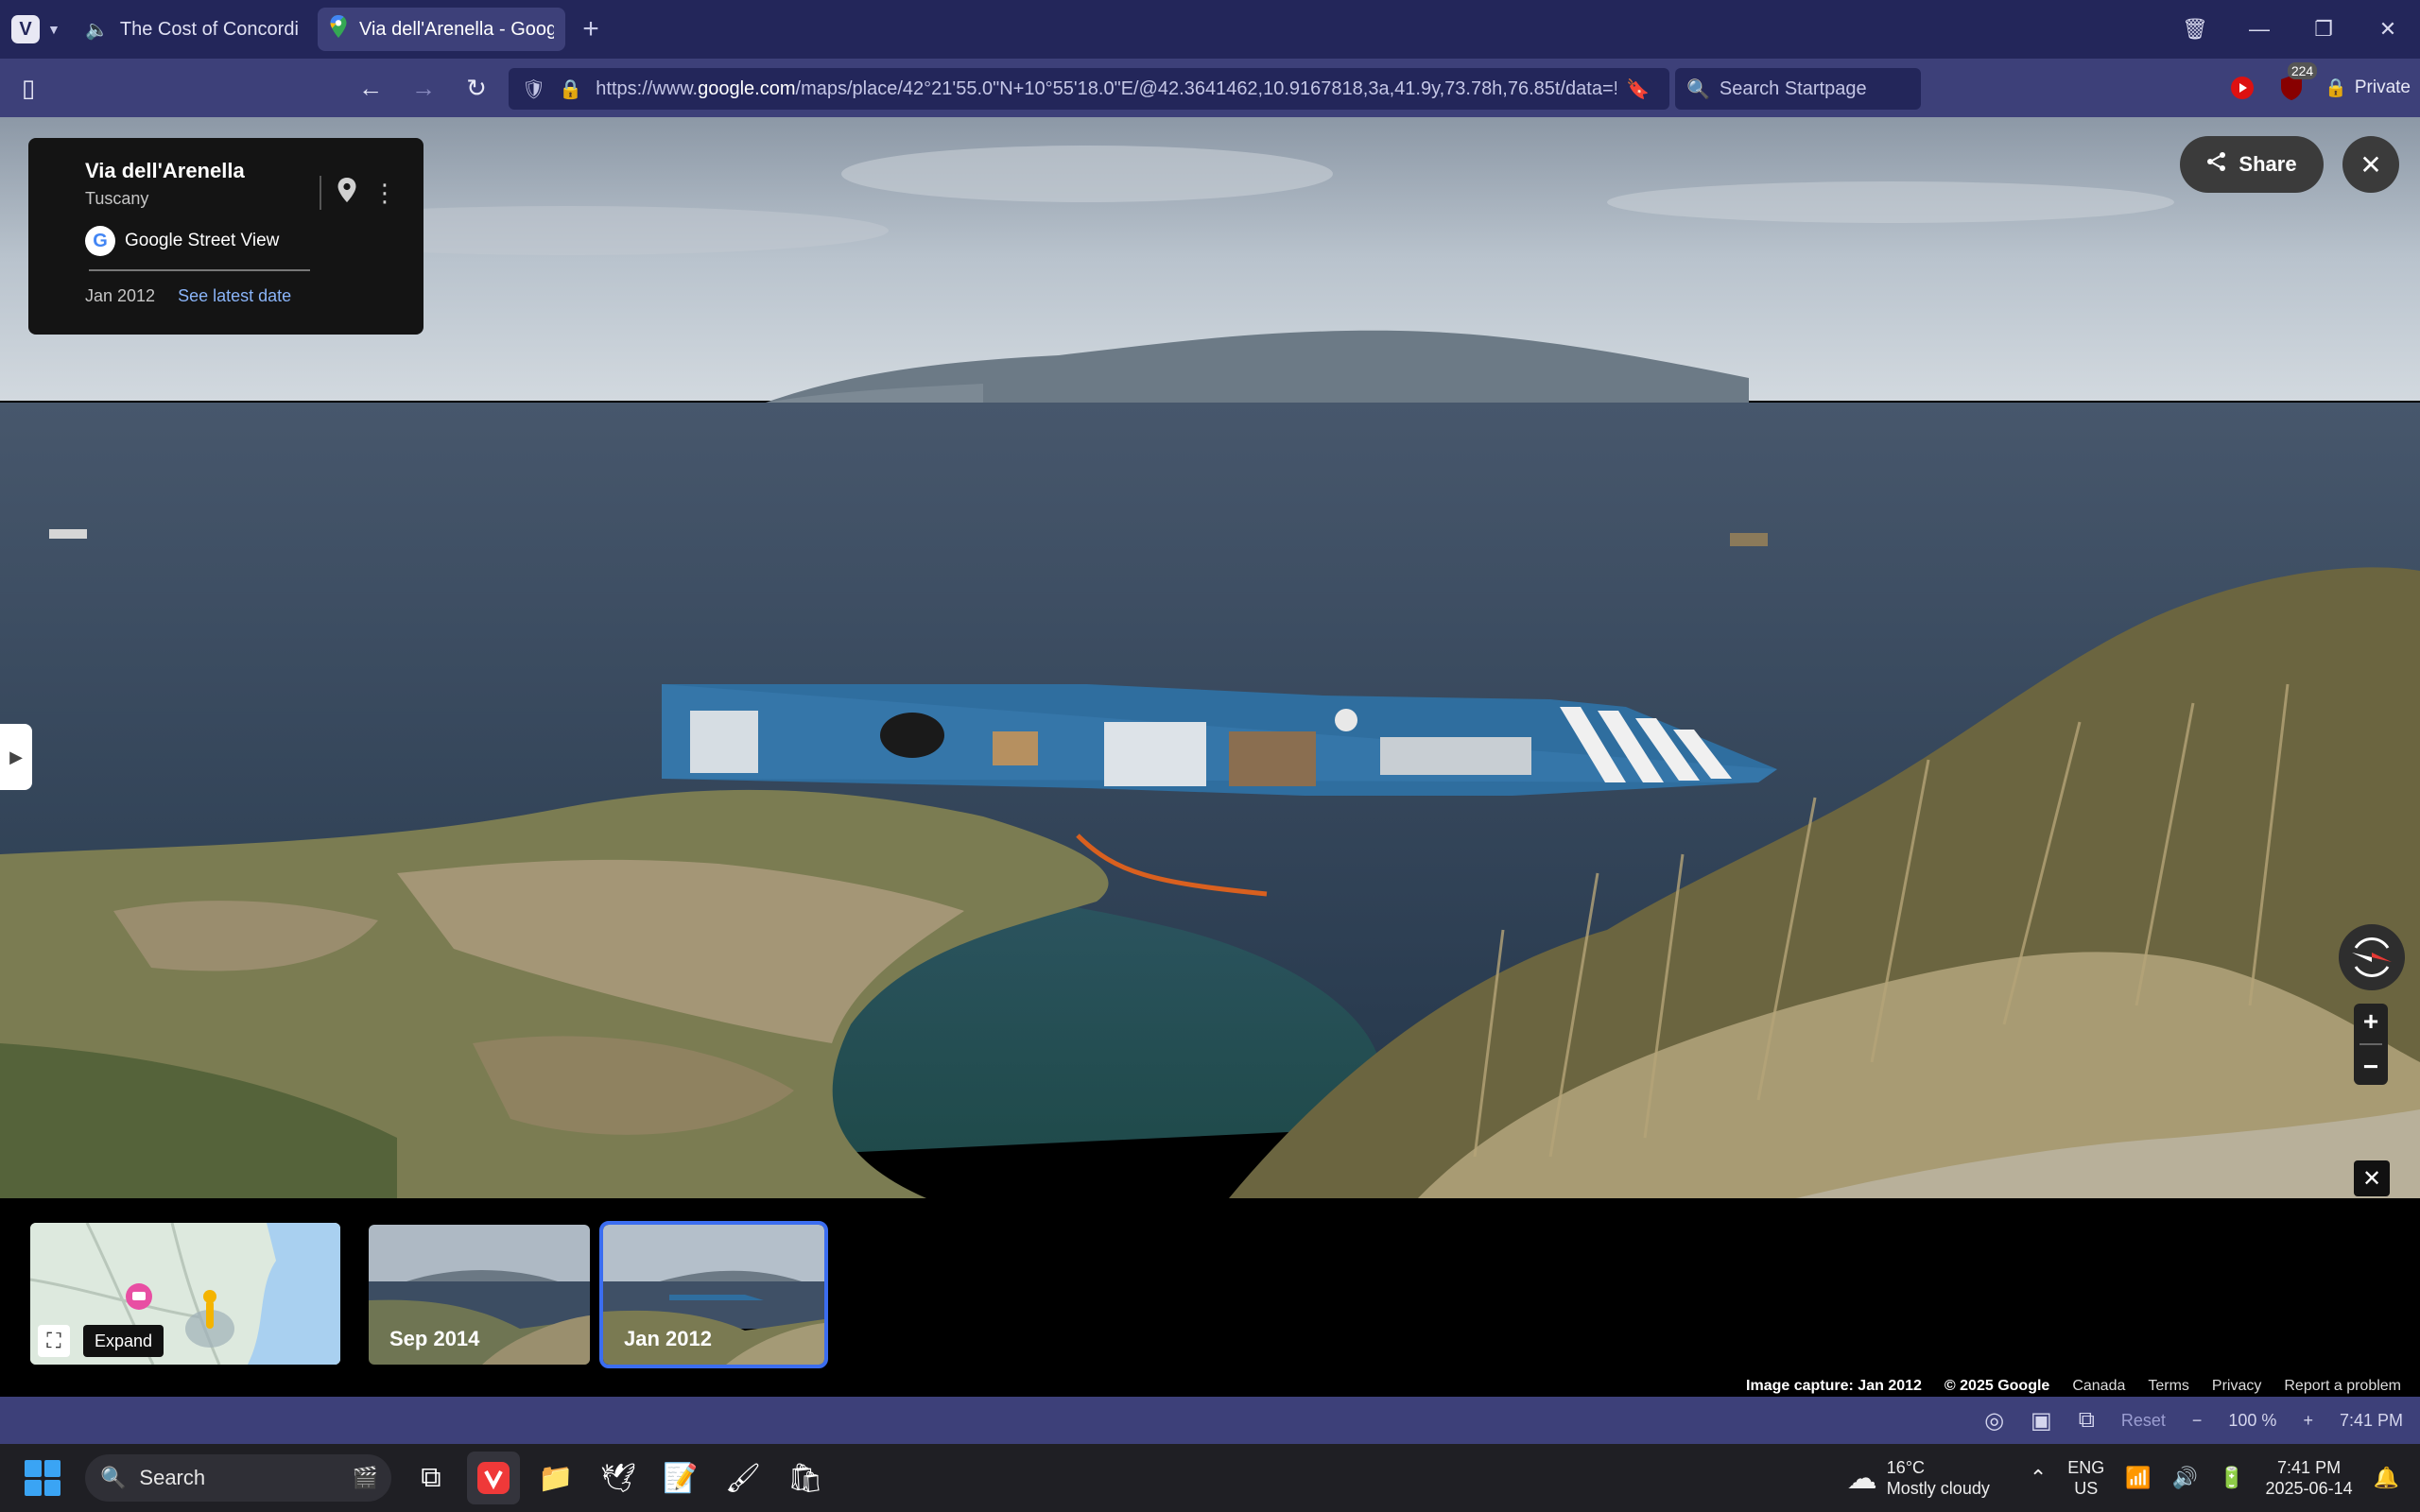 The image size is (2420, 1512). Describe the element at coordinates (713, 1294) in the screenshot. I see `timeline-thumb-jan-2012: Jan 2012` at that location.